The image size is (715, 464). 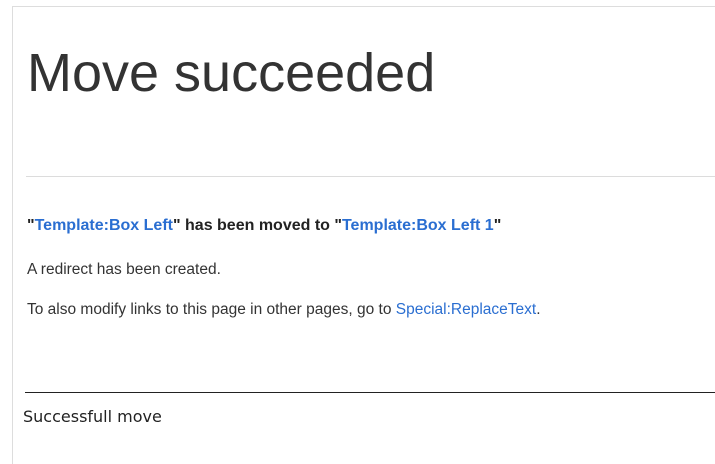 What do you see at coordinates (538, 309) in the screenshot?
I see `replace-text-suffix: .` at bounding box center [538, 309].